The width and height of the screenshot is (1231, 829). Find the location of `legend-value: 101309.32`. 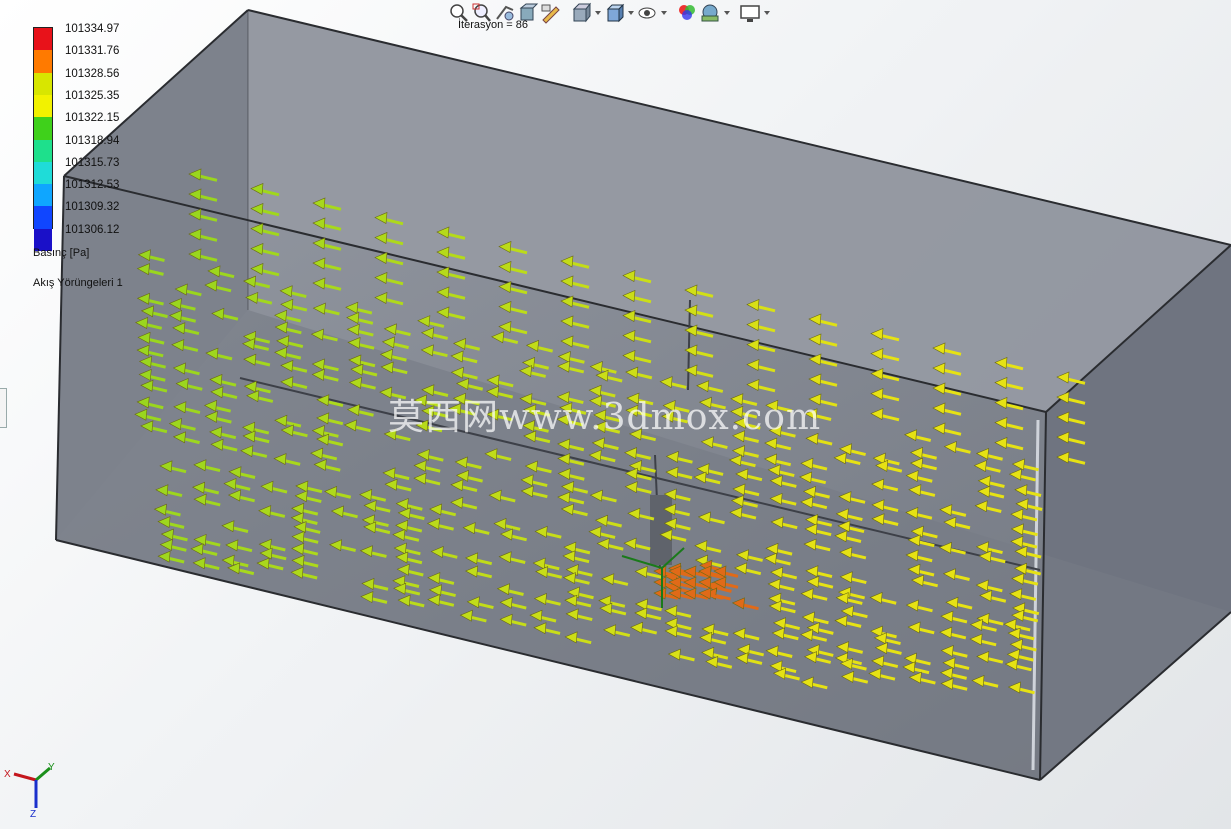

legend-value: 101309.32 is located at coordinates (92, 207).